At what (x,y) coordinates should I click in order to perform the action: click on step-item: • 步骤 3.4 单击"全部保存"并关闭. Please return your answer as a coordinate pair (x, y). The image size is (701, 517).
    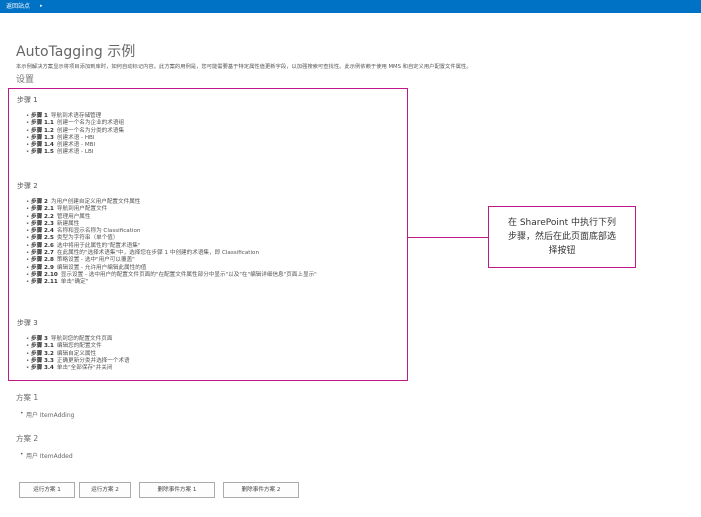
    Looking at the image, I should click on (69, 368).